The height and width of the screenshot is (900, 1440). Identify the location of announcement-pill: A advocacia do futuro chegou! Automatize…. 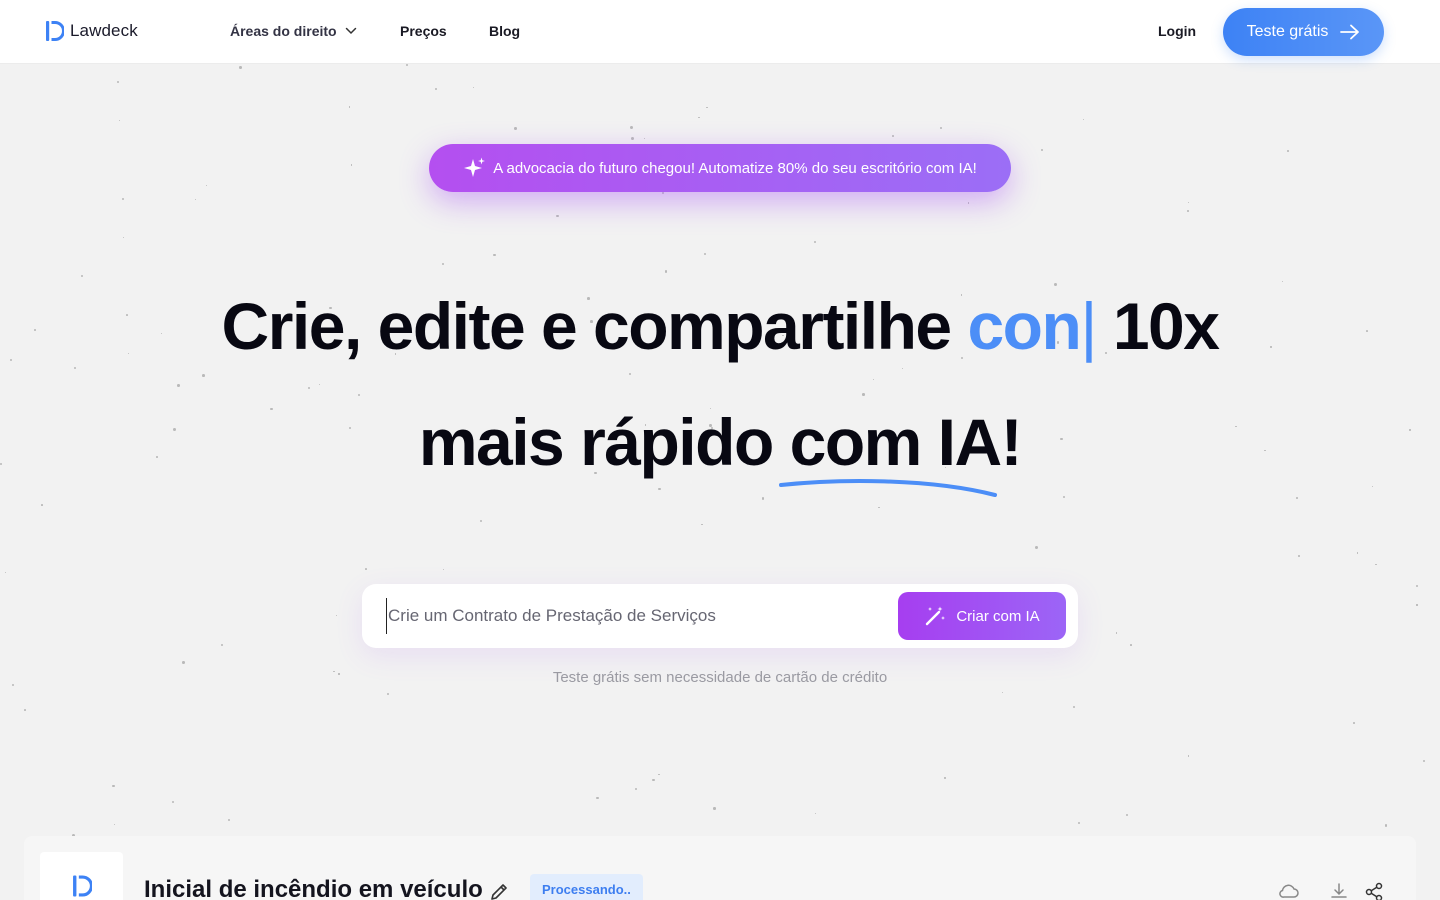
(720, 168).